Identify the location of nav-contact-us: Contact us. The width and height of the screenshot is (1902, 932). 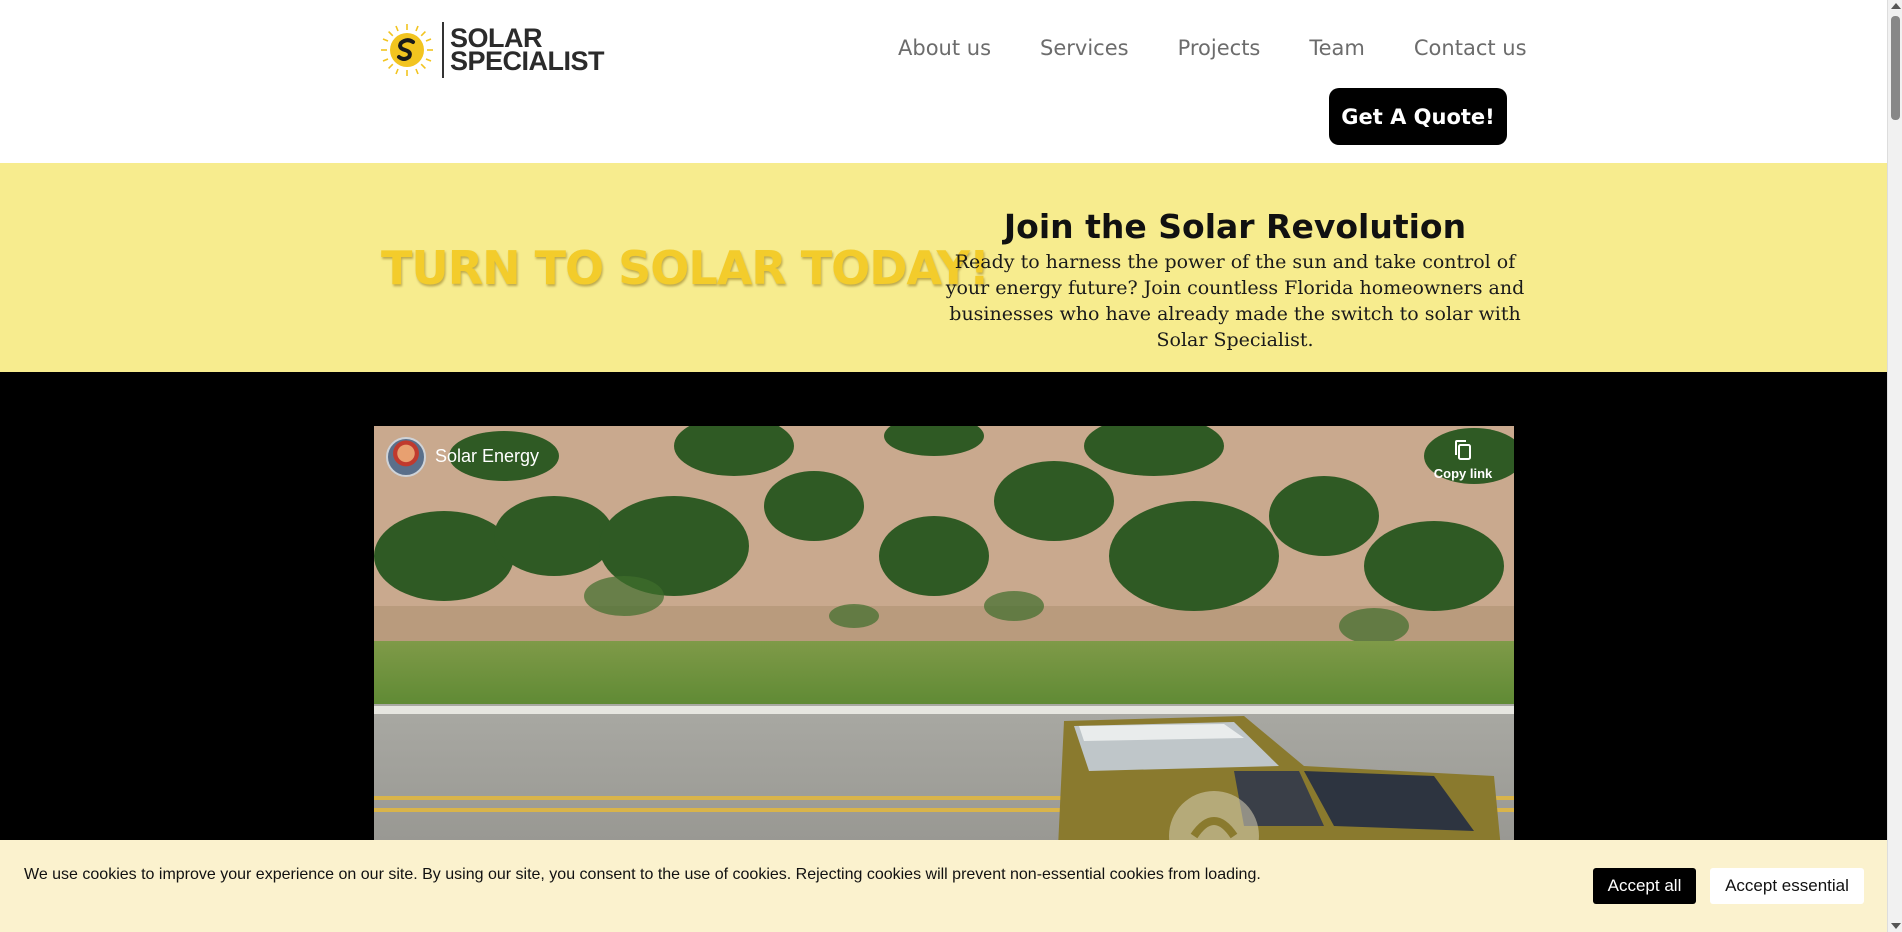
(1470, 48).